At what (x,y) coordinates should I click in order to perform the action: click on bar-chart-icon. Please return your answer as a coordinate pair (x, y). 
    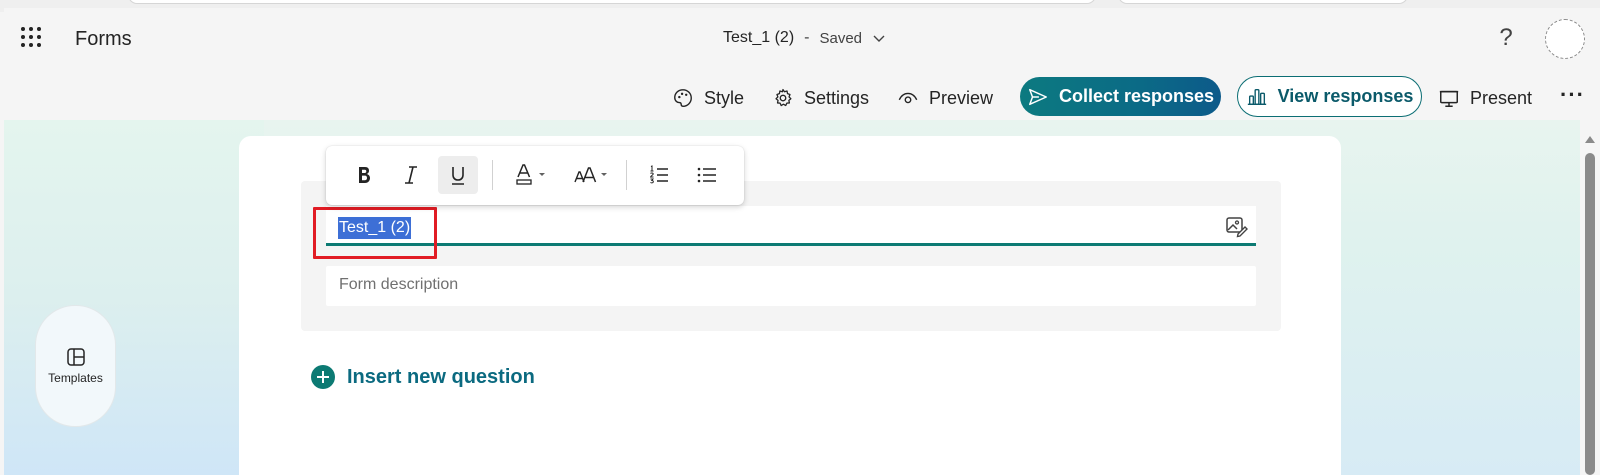
    Looking at the image, I should click on (1256, 96).